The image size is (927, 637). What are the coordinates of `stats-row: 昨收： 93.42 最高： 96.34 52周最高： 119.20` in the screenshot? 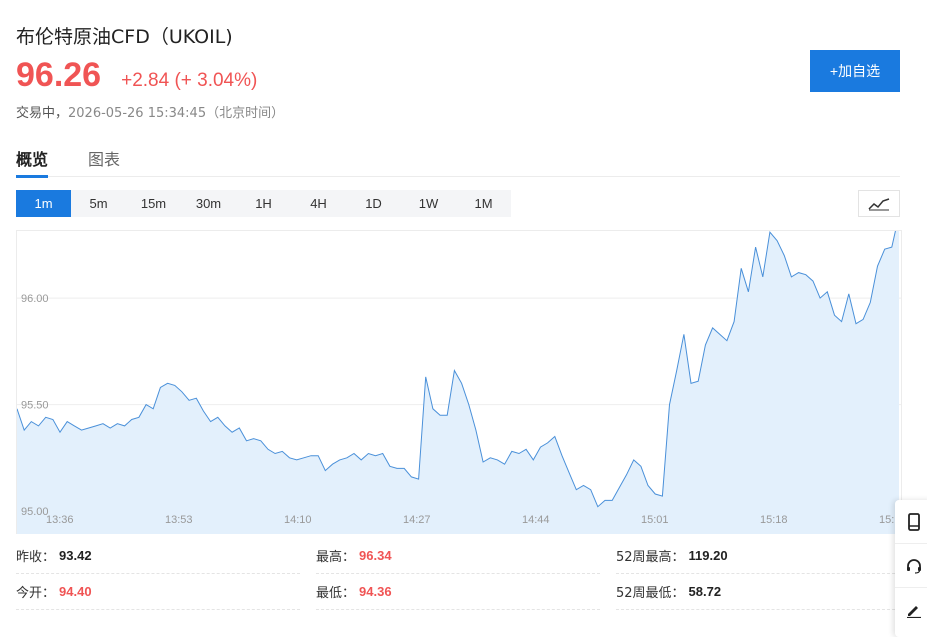 It's located at (458, 556).